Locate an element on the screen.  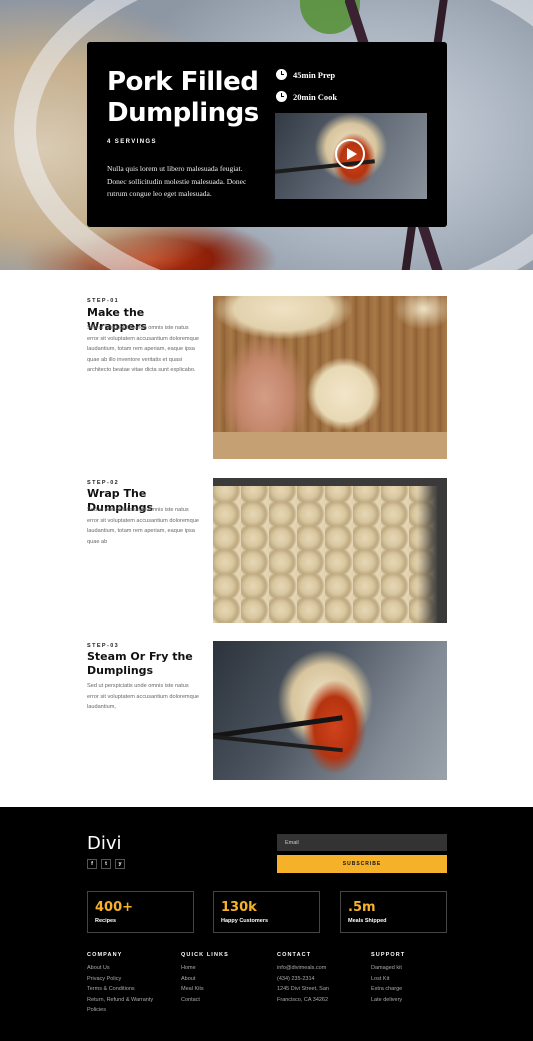
footer-link: Return, Refund & Warranty Policies is located at coordinates (126, 1005).